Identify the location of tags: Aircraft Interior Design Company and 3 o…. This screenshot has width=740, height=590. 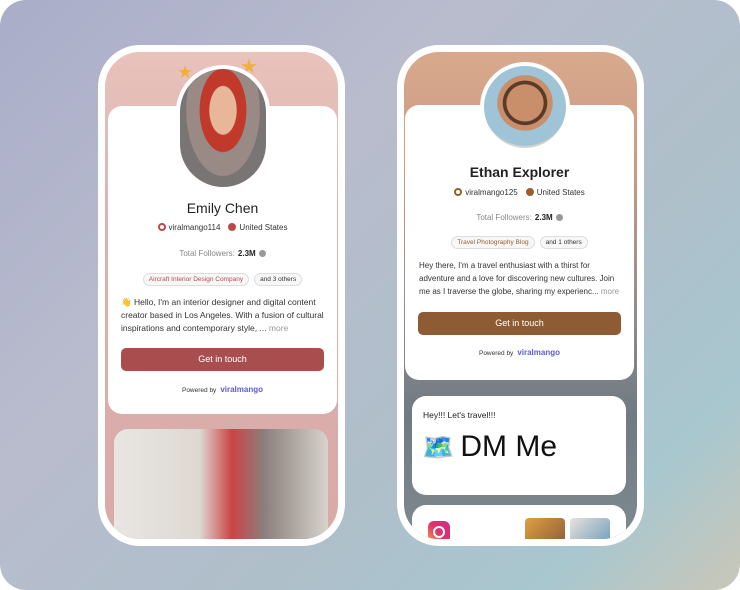
(222, 279).